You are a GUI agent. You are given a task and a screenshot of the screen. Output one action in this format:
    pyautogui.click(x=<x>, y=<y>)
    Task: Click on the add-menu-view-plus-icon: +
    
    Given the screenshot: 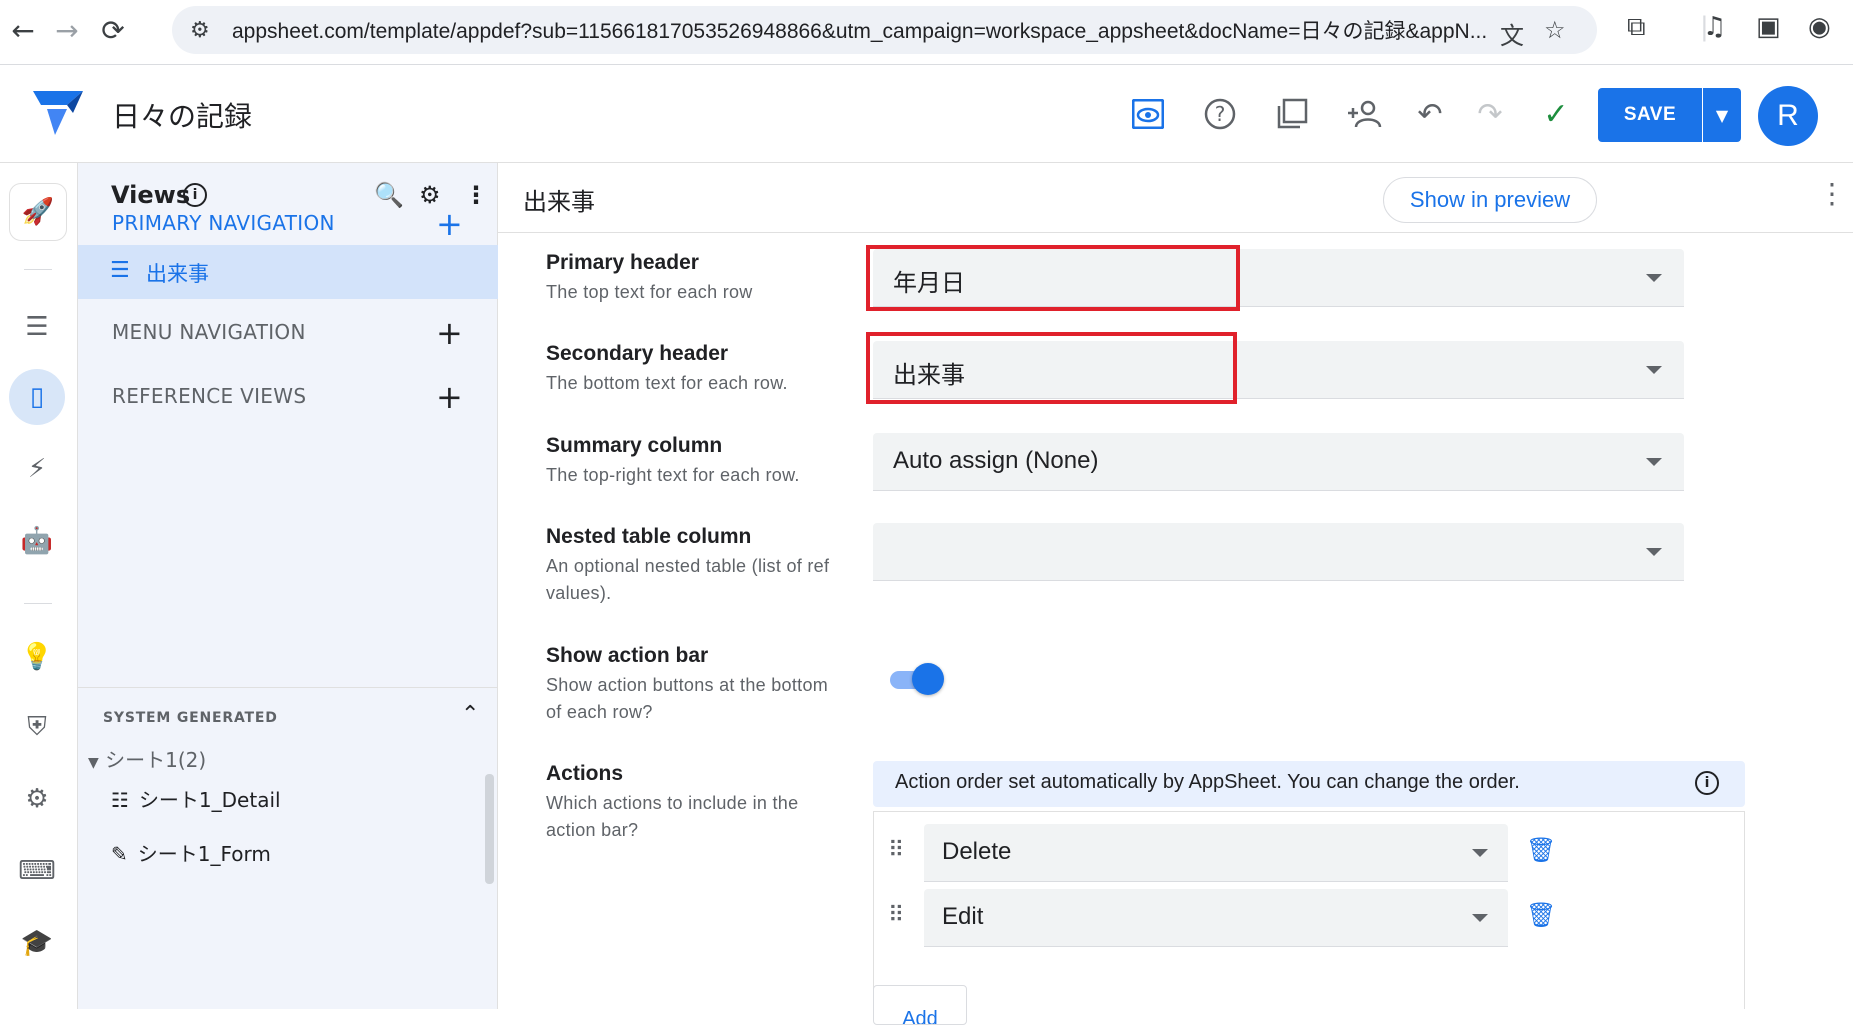 What is the action you would take?
    pyautogui.click(x=449, y=333)
    